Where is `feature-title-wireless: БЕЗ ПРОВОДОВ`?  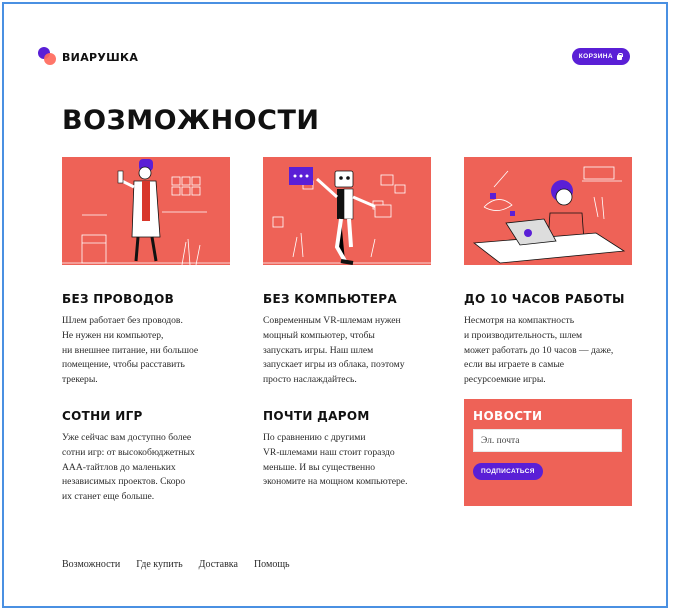
feature-title-wireless: БЕЗ ПРОВОДОВ is located at coordinates (118, 299).